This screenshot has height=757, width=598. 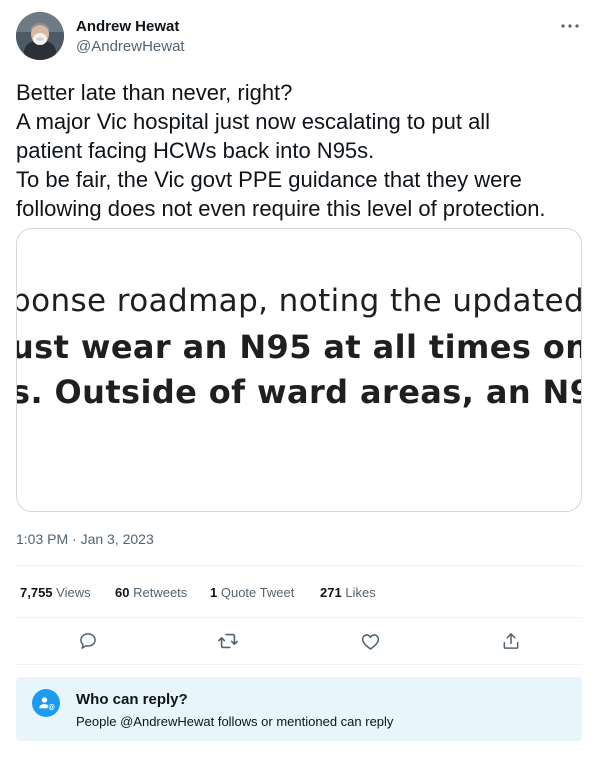 What do you see at coordinates (214, 592) in the screenshot?
I see `quote-count: 1` at bounding box center [214, 592].